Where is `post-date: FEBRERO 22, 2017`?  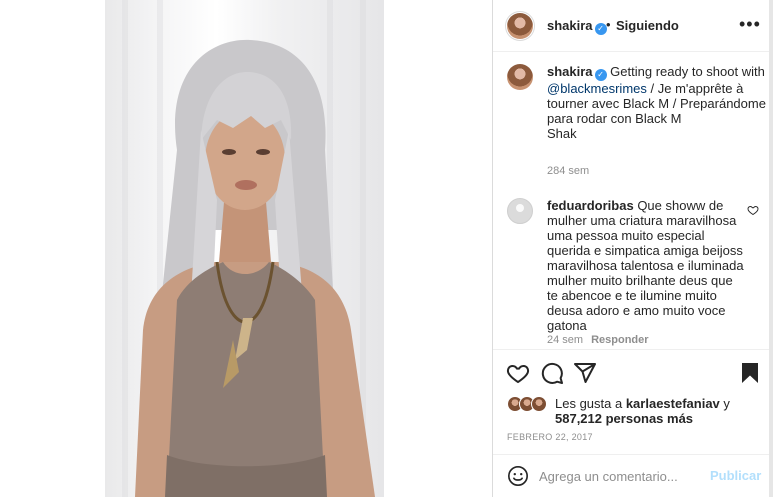
post-date: FEBRERO 22, 2017 is located at coordinates (550, 437).